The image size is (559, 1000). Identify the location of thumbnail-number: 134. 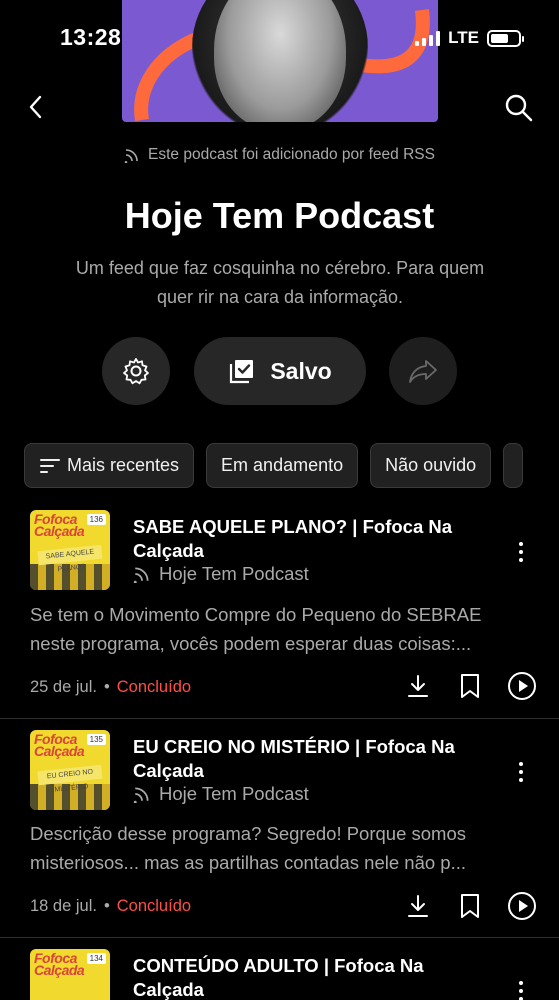
(96, 958).